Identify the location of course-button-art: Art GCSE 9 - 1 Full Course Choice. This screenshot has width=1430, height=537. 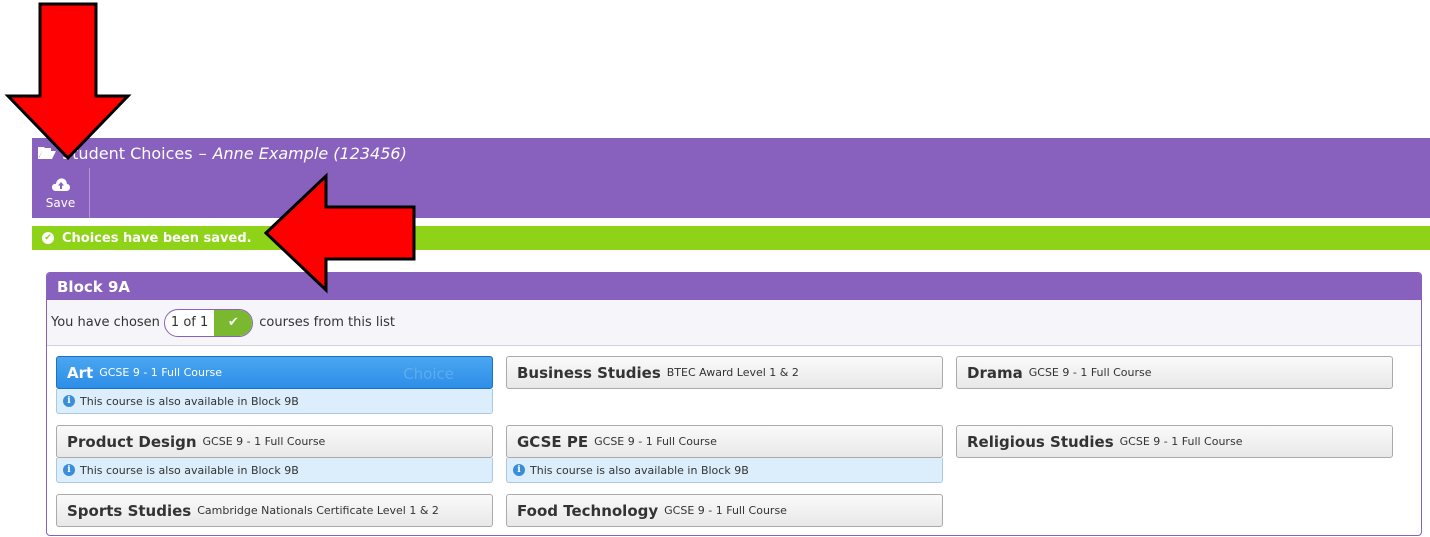
(274, 372).